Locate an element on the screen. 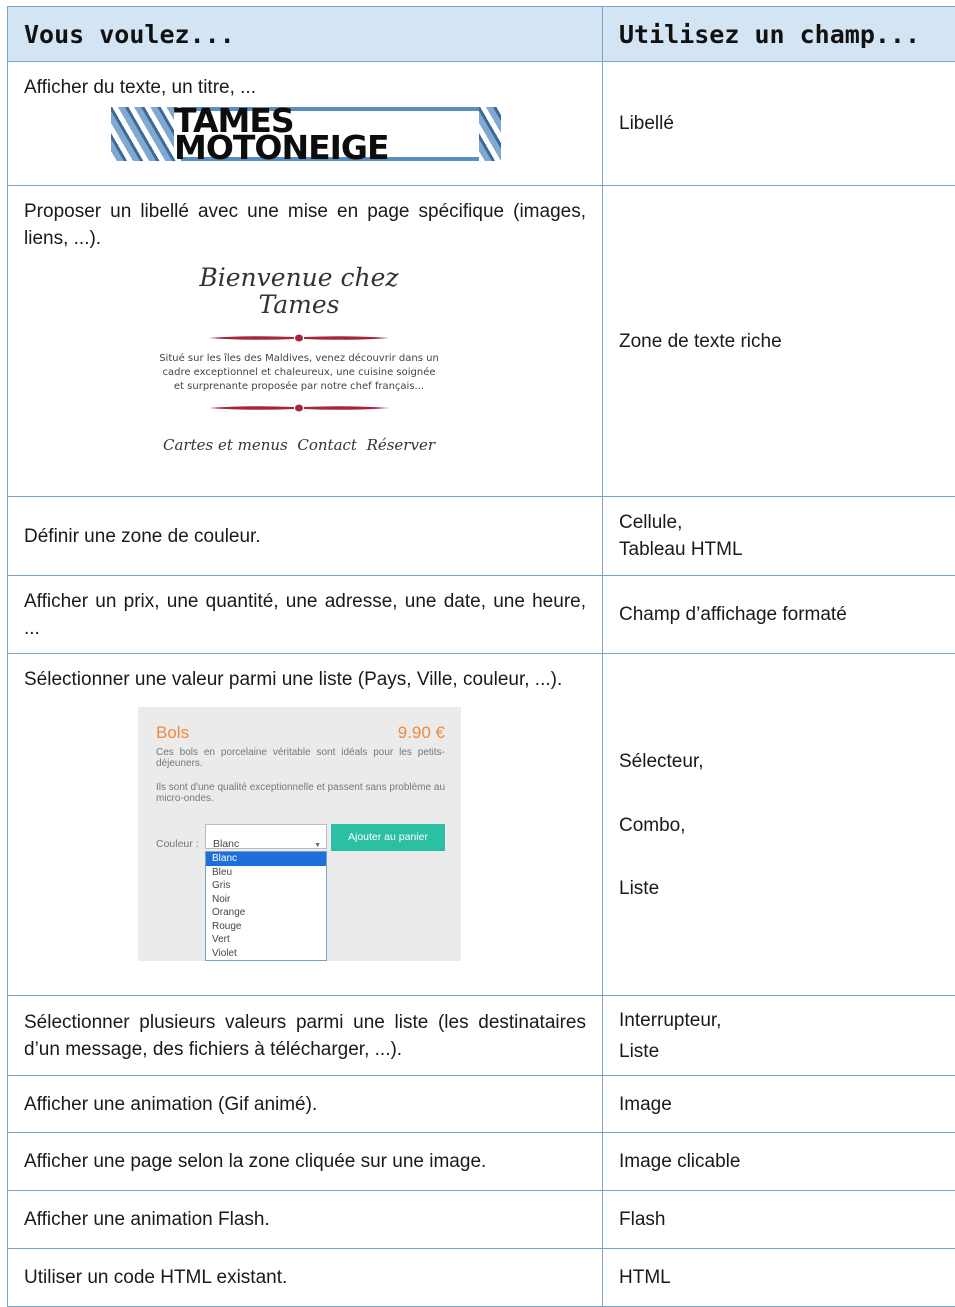  banner-plate: TAMES MOTONEIGE is located at coordinates (326, 134).